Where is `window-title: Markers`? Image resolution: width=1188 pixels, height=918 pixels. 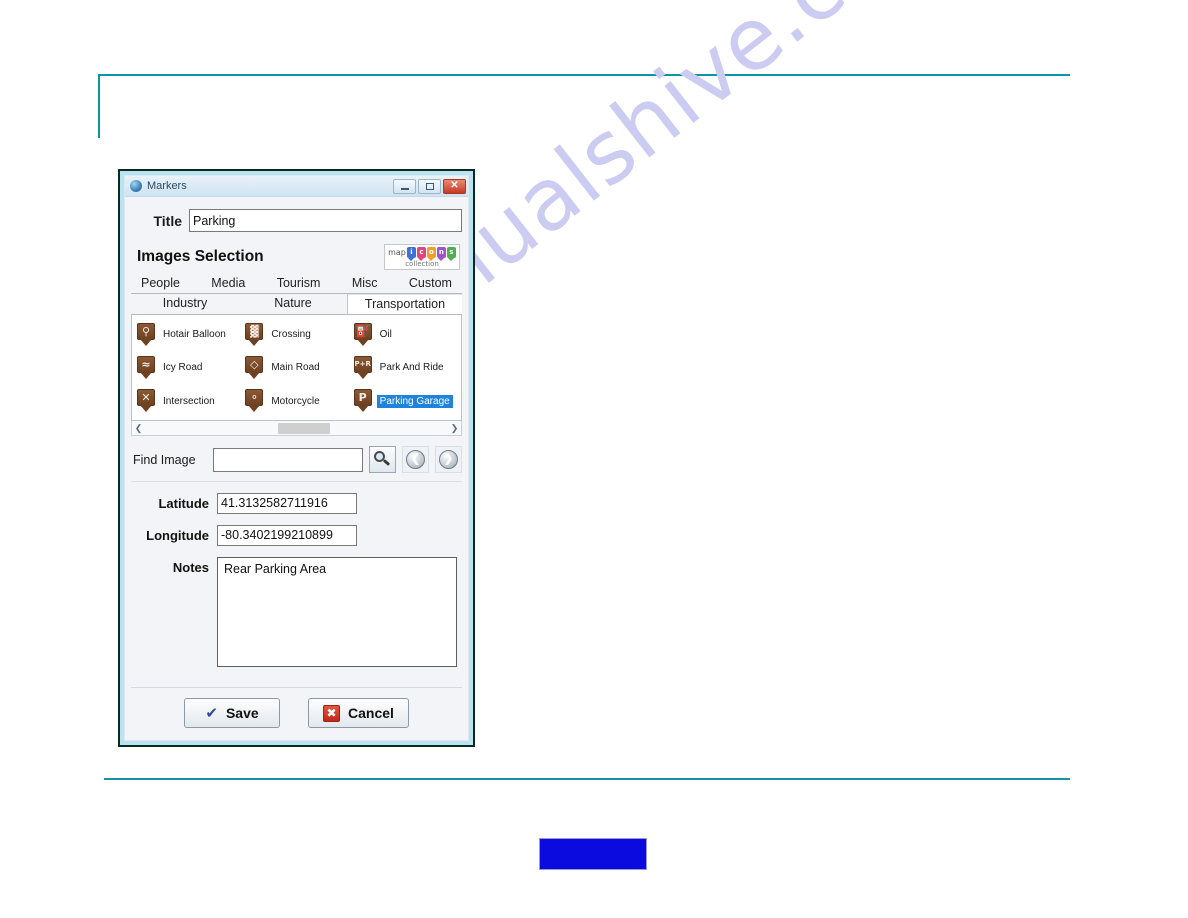
window-title: Markers is located at coordinates (167, 186).